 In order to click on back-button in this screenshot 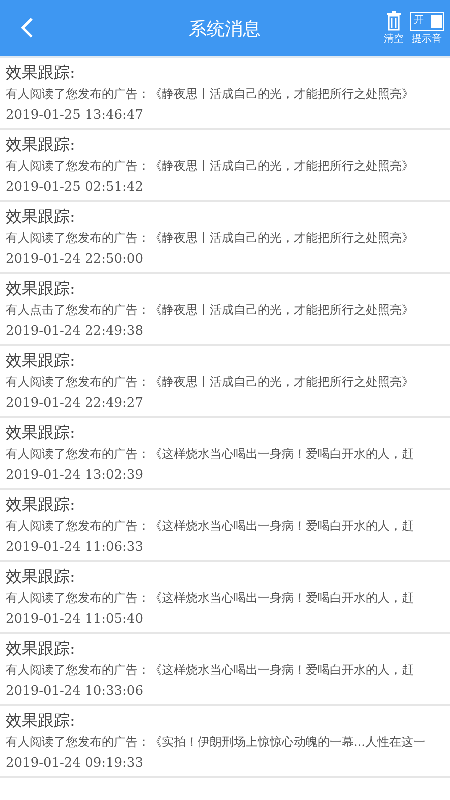, I will do `click(27, 28)`.